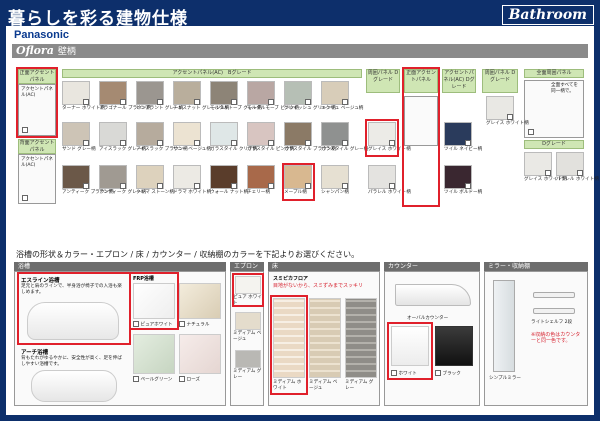 Image resolution: width=600 pixels, height=421 pixels. Describe the element at coordinates (192, 192) in the screenshot. I see `swatch-label: ドラマ ホワイト柄` at that location.